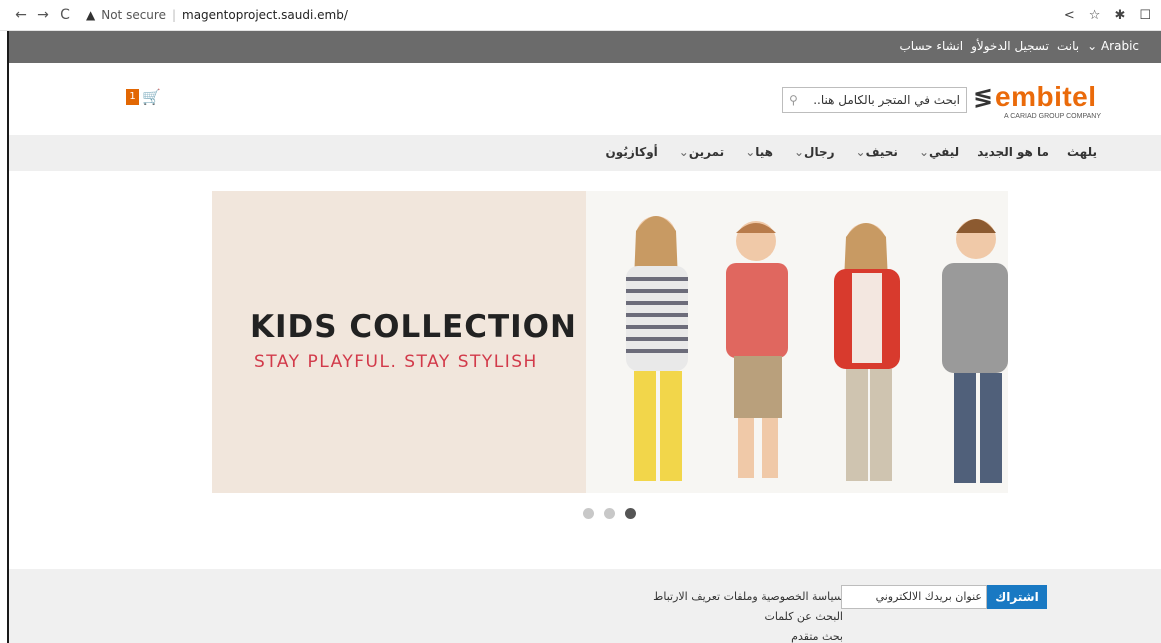  I want to click on footer-link-search-terms: البحث عن كلمات, so click(748, 617).